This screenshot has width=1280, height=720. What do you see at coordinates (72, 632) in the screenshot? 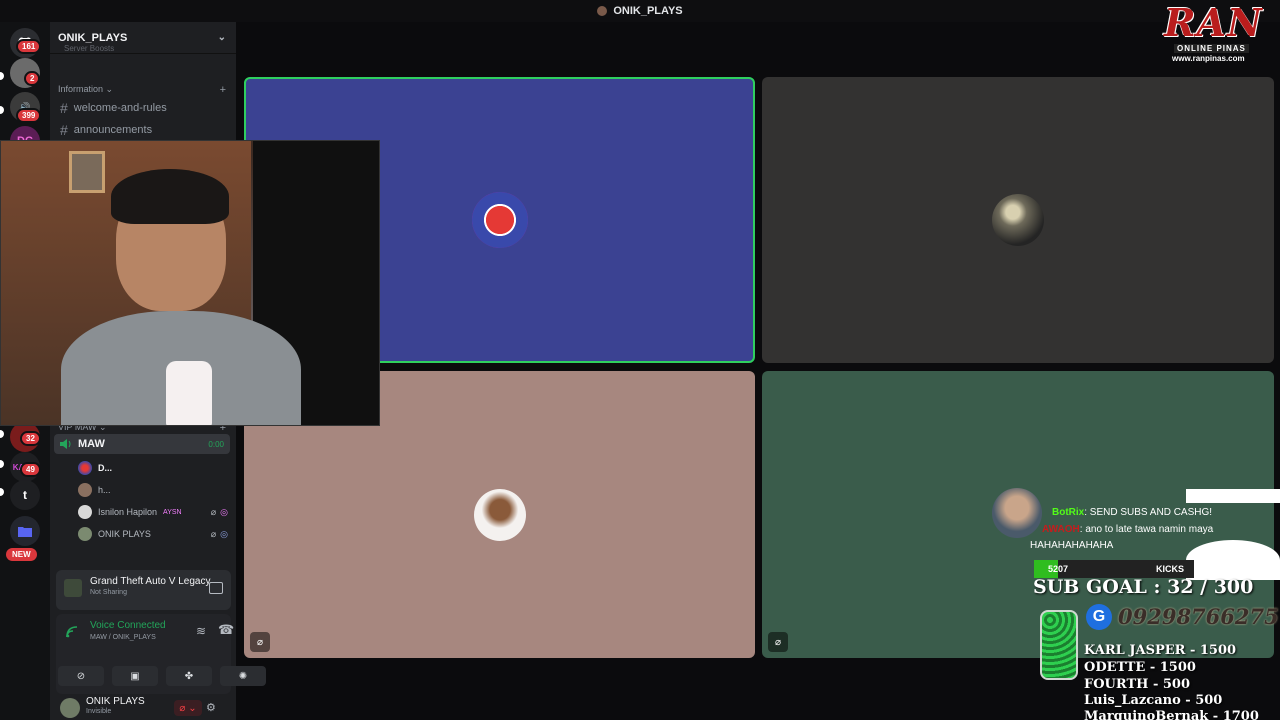
I see `signal-icon` at bounding box center [72, 632].